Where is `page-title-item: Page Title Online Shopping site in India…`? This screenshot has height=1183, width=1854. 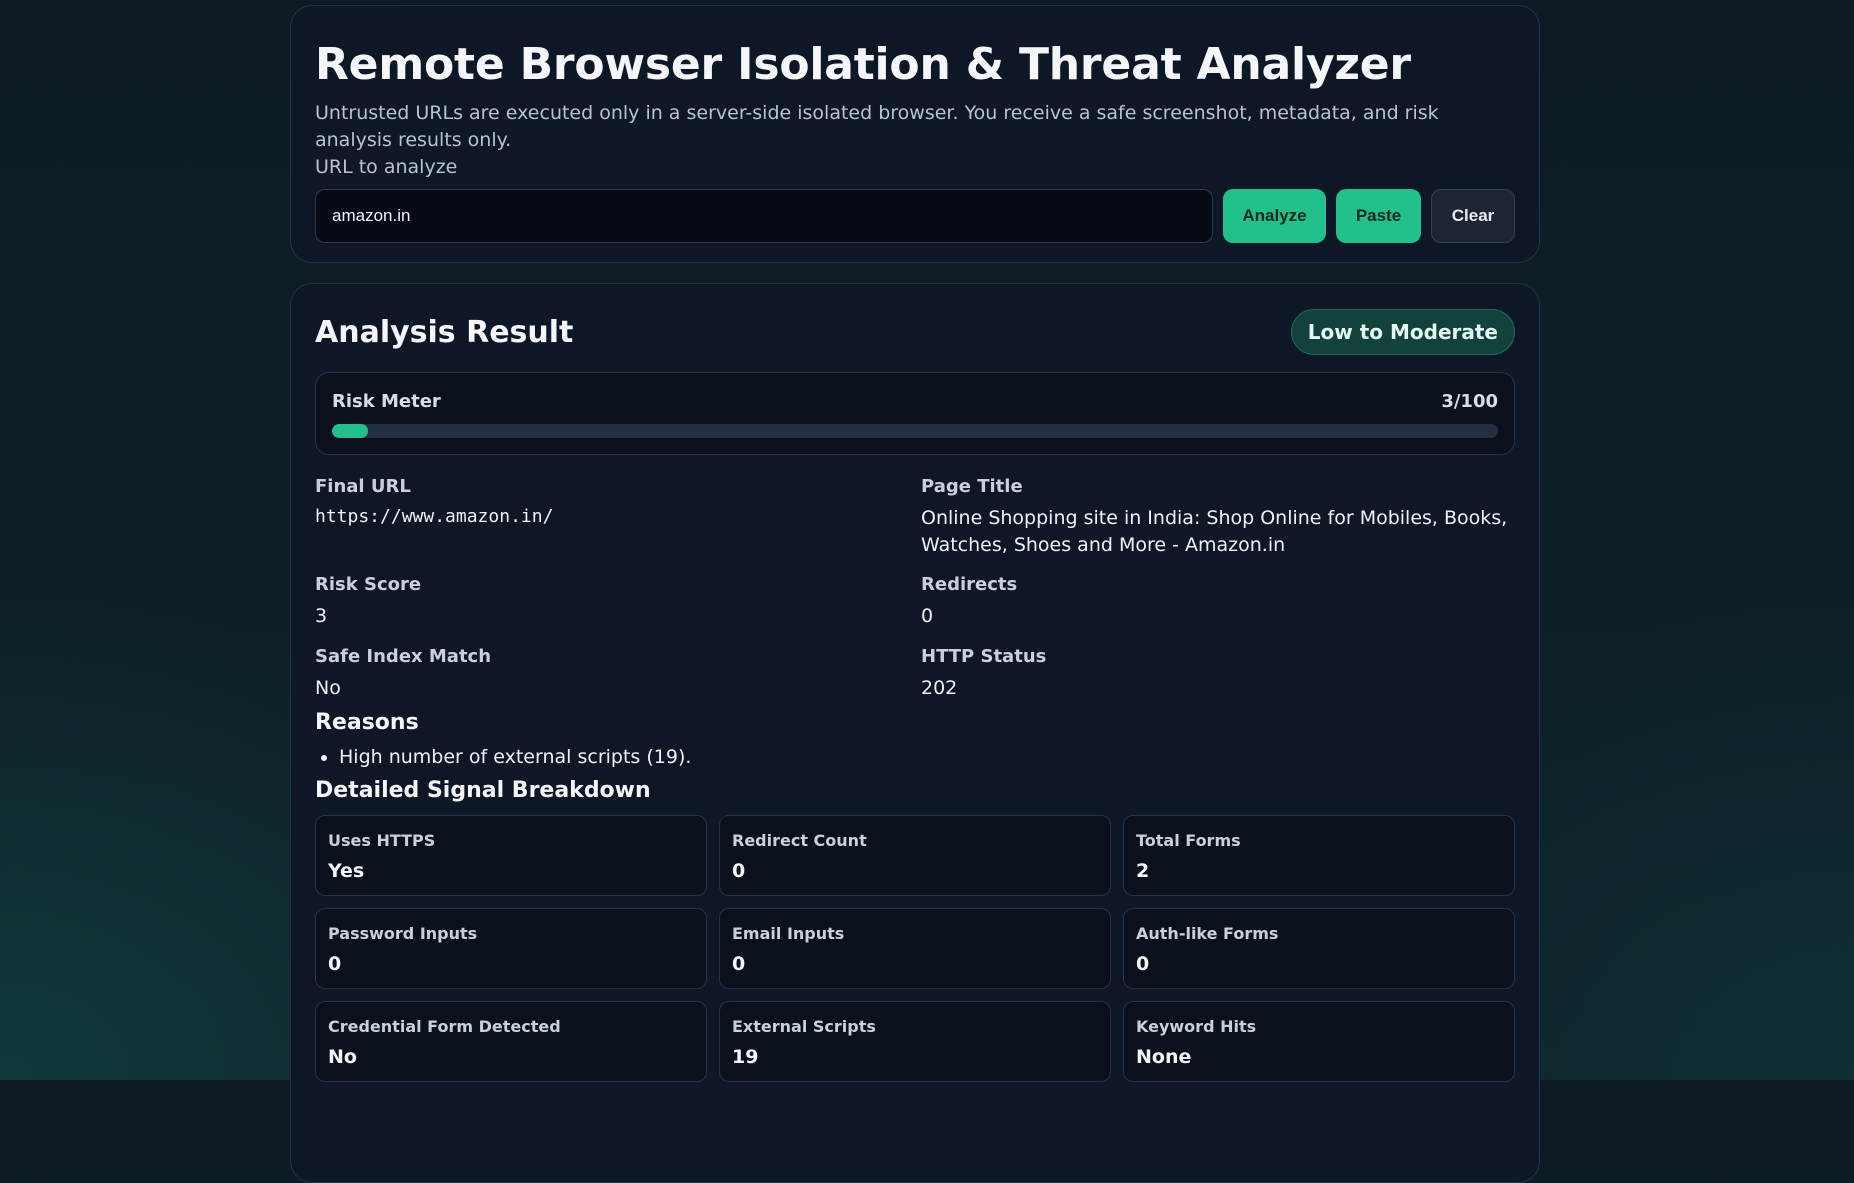 page-title-item: Page Title Online Shopping site in India… is located at coordinates (1221, 524).